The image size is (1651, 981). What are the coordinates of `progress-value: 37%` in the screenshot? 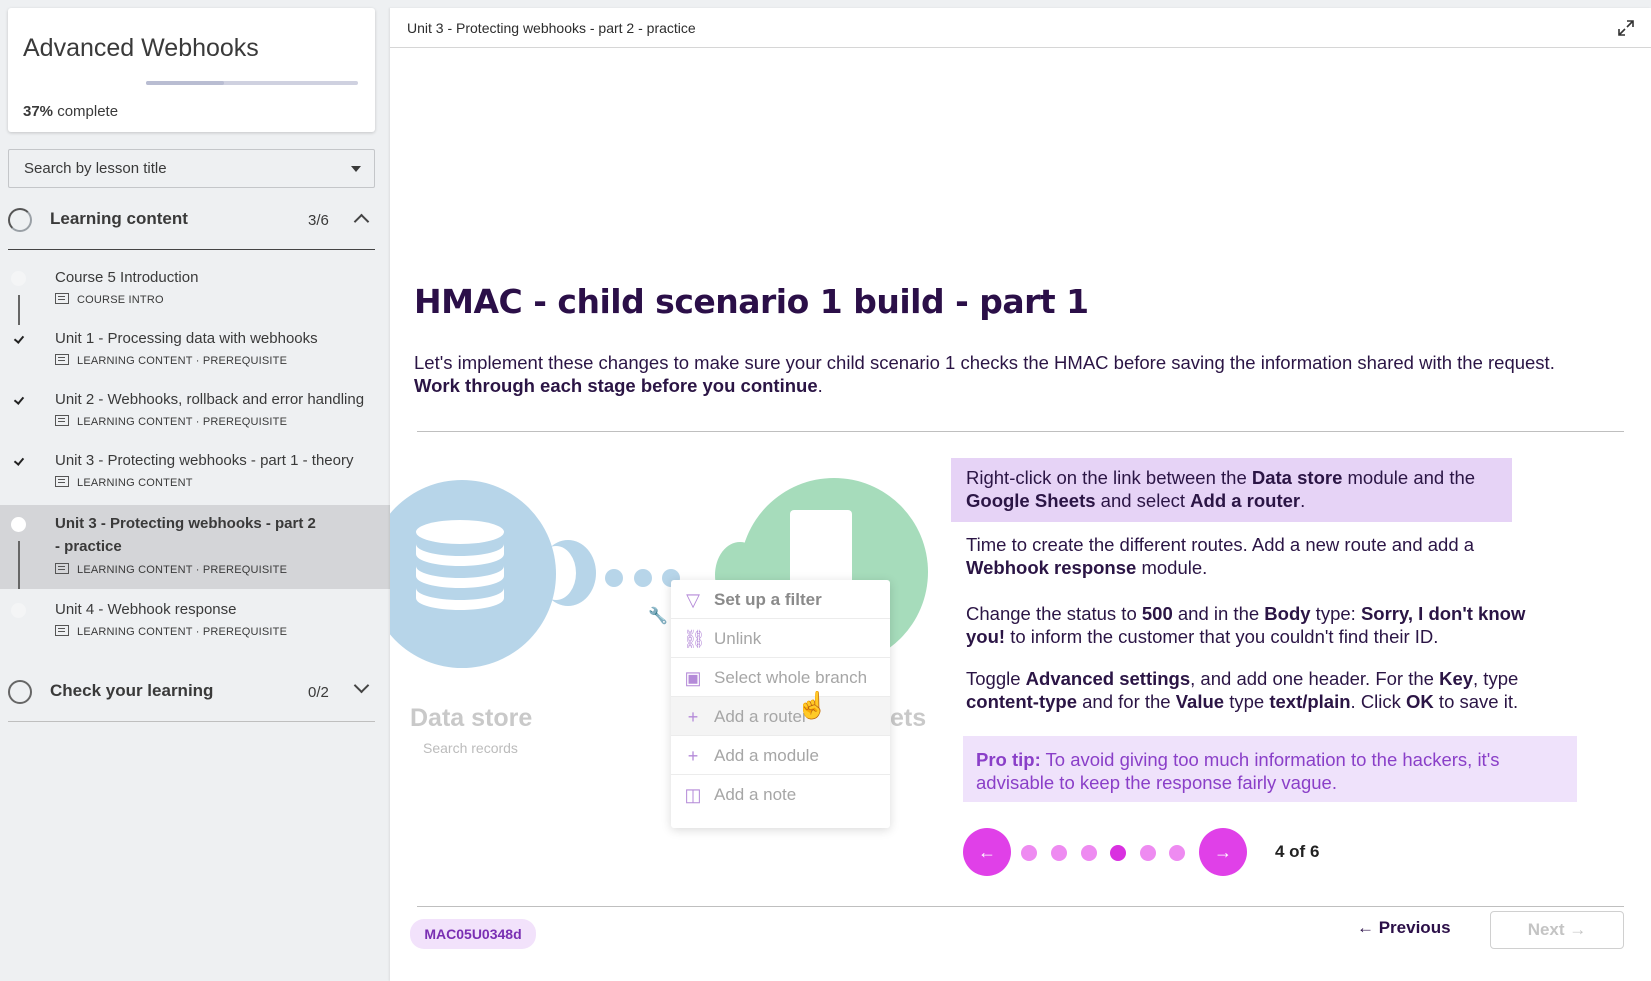 It's located at (38, 111).